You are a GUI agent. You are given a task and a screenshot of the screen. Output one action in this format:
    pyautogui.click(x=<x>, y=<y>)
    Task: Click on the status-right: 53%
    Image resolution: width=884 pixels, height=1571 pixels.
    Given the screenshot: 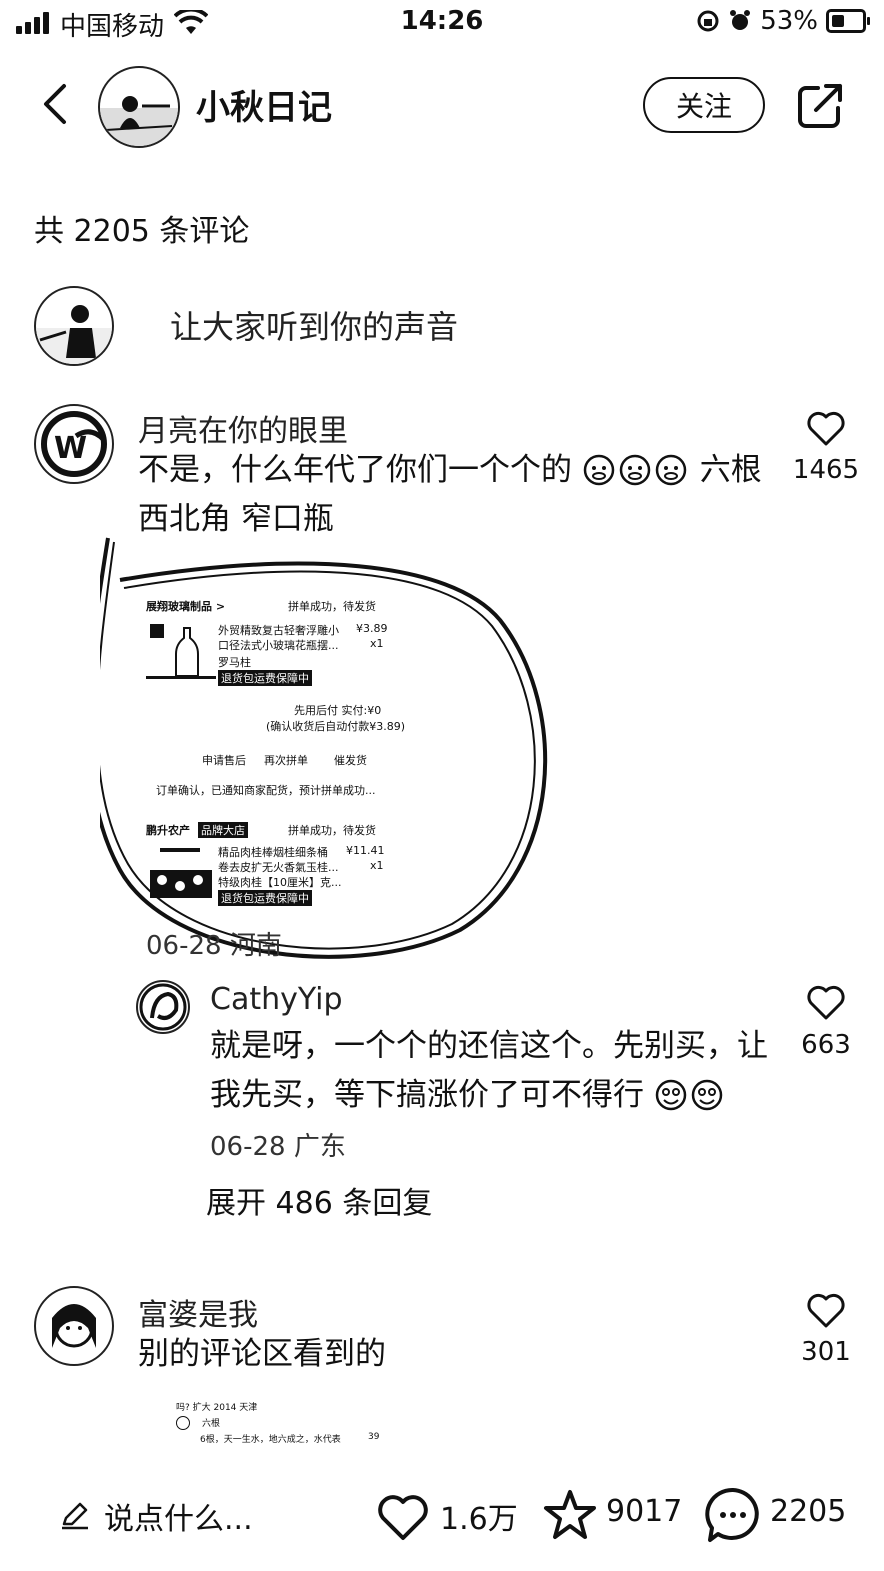 What is the action you would take?
    pyautogui.click(x=783, y=21)
    